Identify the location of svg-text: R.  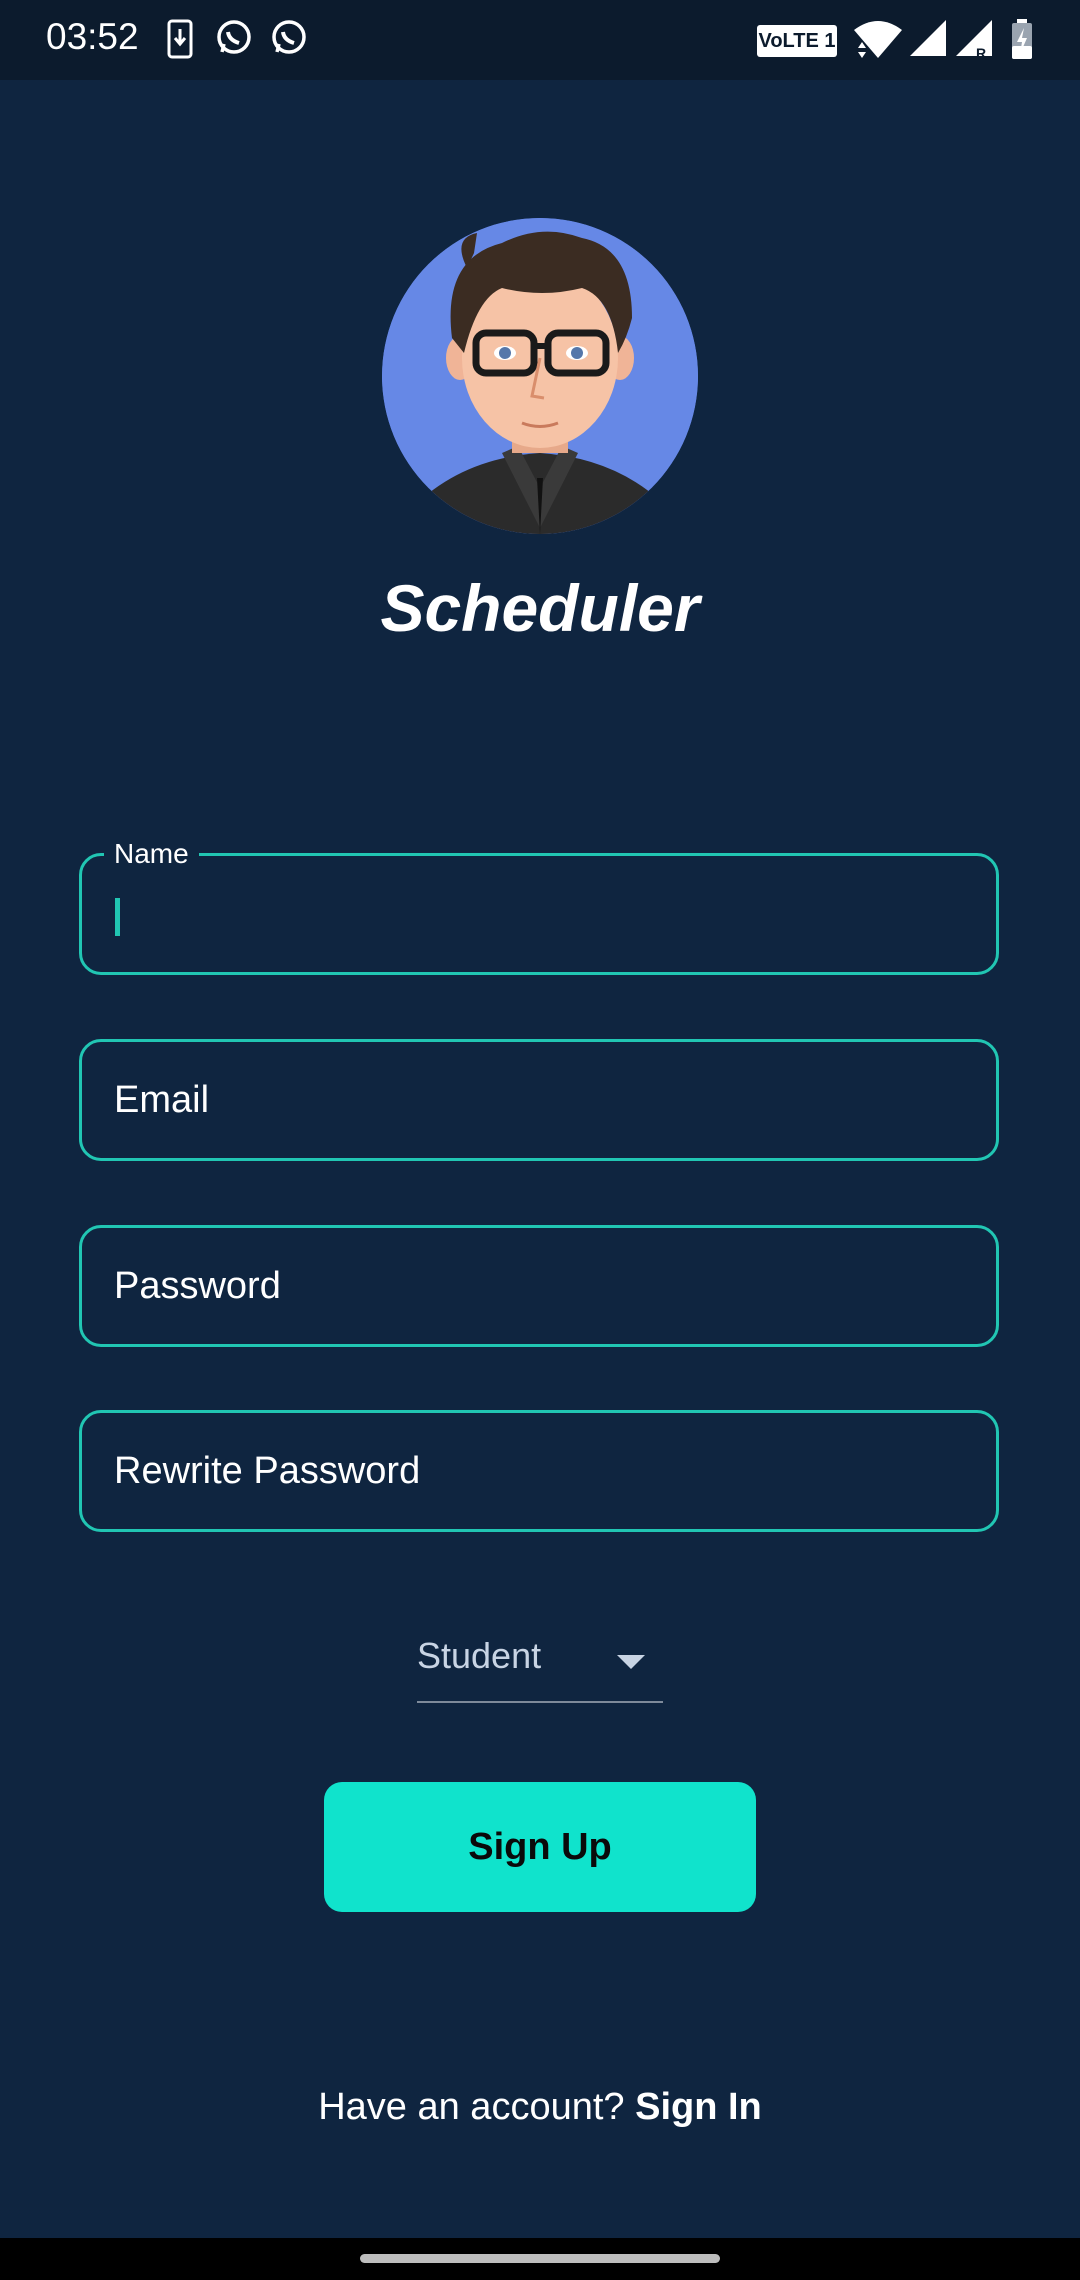
(981, 52).